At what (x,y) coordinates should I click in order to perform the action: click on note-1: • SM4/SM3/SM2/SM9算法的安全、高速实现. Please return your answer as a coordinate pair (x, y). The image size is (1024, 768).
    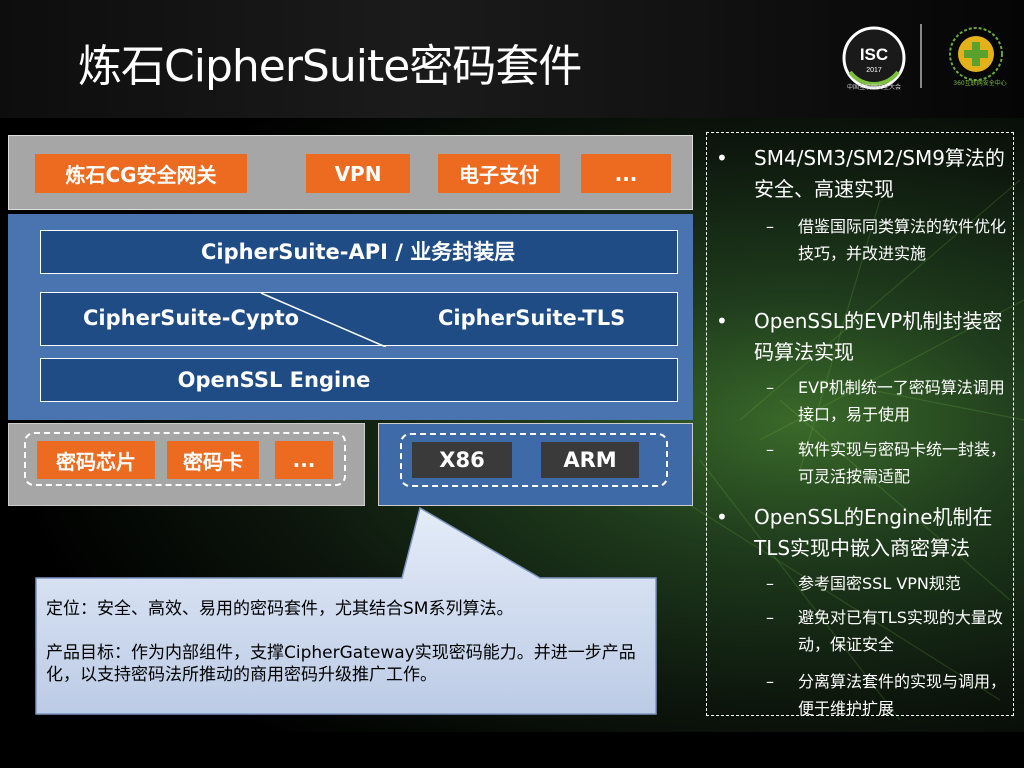
    Looking at the image, I should click on (858, 174).